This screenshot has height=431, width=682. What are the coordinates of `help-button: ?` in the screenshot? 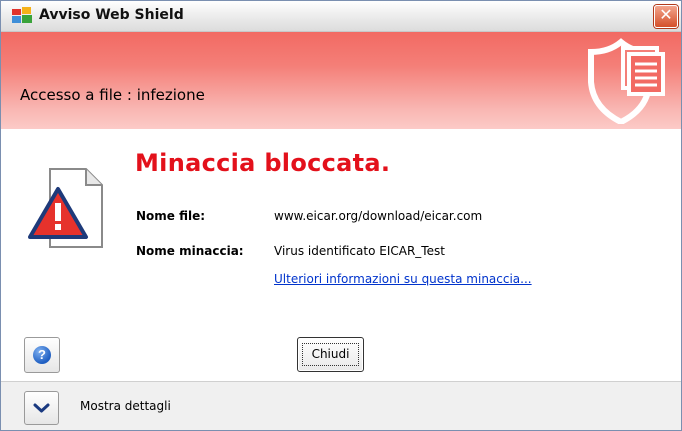 It's located at (42, 355).